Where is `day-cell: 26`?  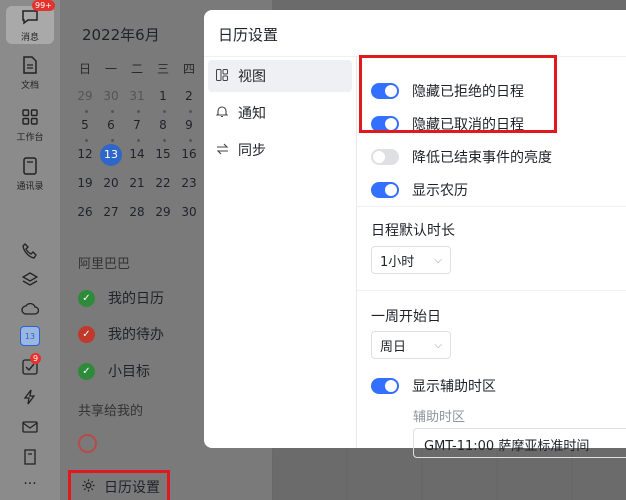
day-cell: 26 is located at coordinates (85, 212).